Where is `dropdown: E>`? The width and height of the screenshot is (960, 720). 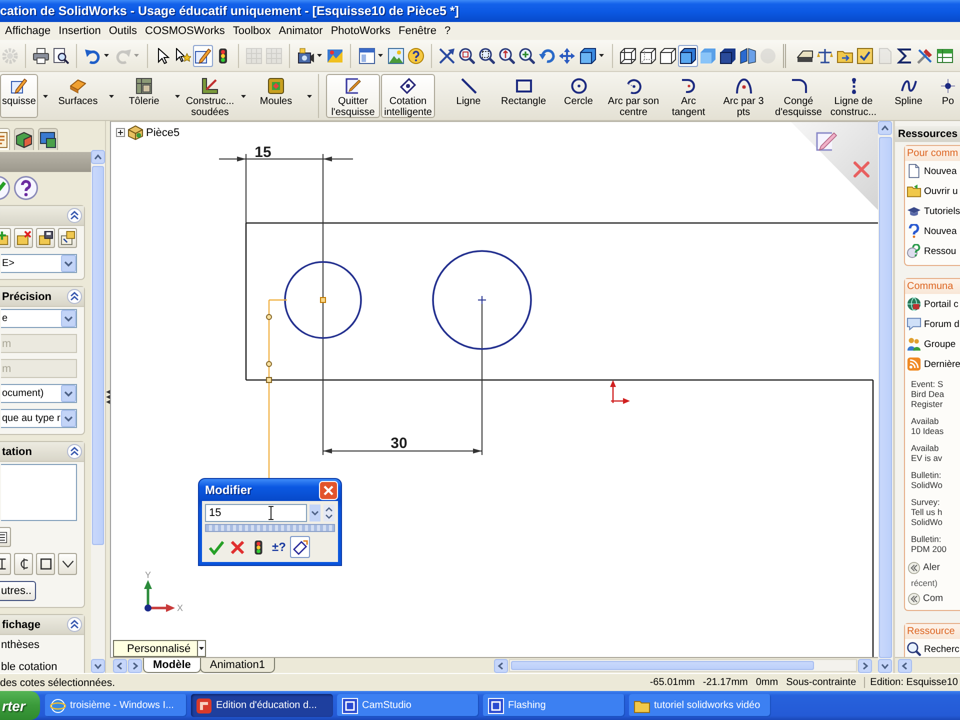
dropdown: E> is located at coordinates (39, 263).